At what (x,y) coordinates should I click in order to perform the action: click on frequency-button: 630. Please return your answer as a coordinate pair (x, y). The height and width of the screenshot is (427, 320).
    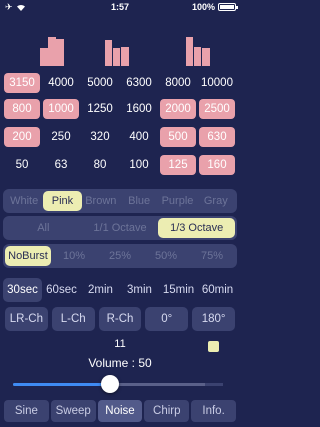
    Looking at the image, I should click on (217, 137).